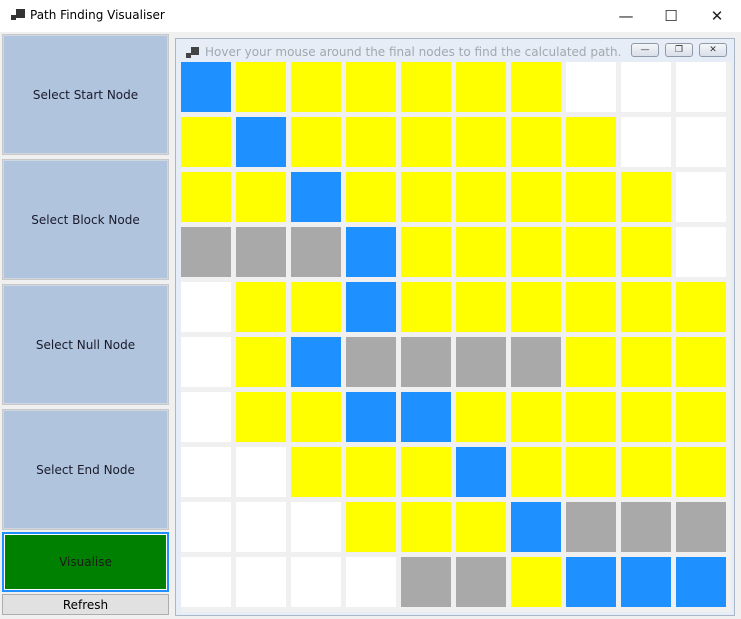  I want to click on child-minimize-button: —, so click(645, 50).